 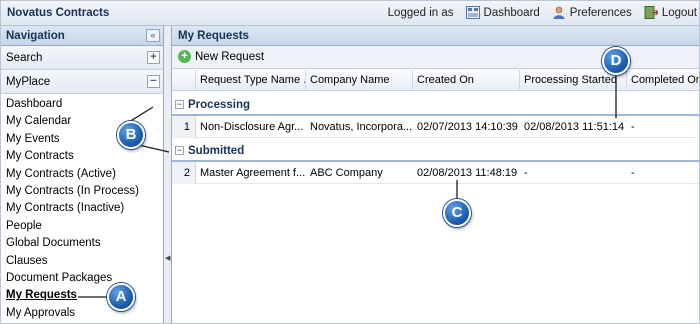 What do you see at coordinates (420, 12) in the screenshot?
I see `logged-in-label: Logged in as` at bounding box center [420, 12].